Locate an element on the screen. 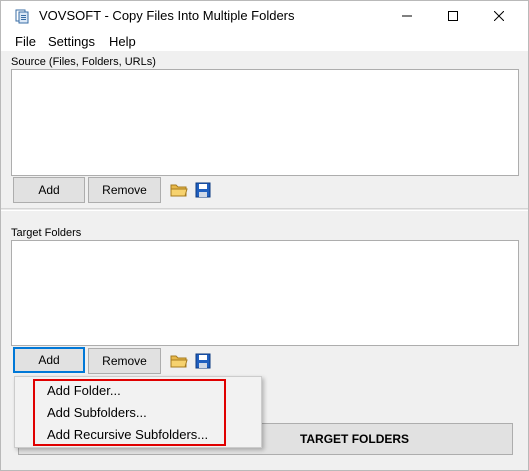 The height and width of the screenshot is (471, 529). menu-bar: File Settings Help is located at coordinates (264, 41).